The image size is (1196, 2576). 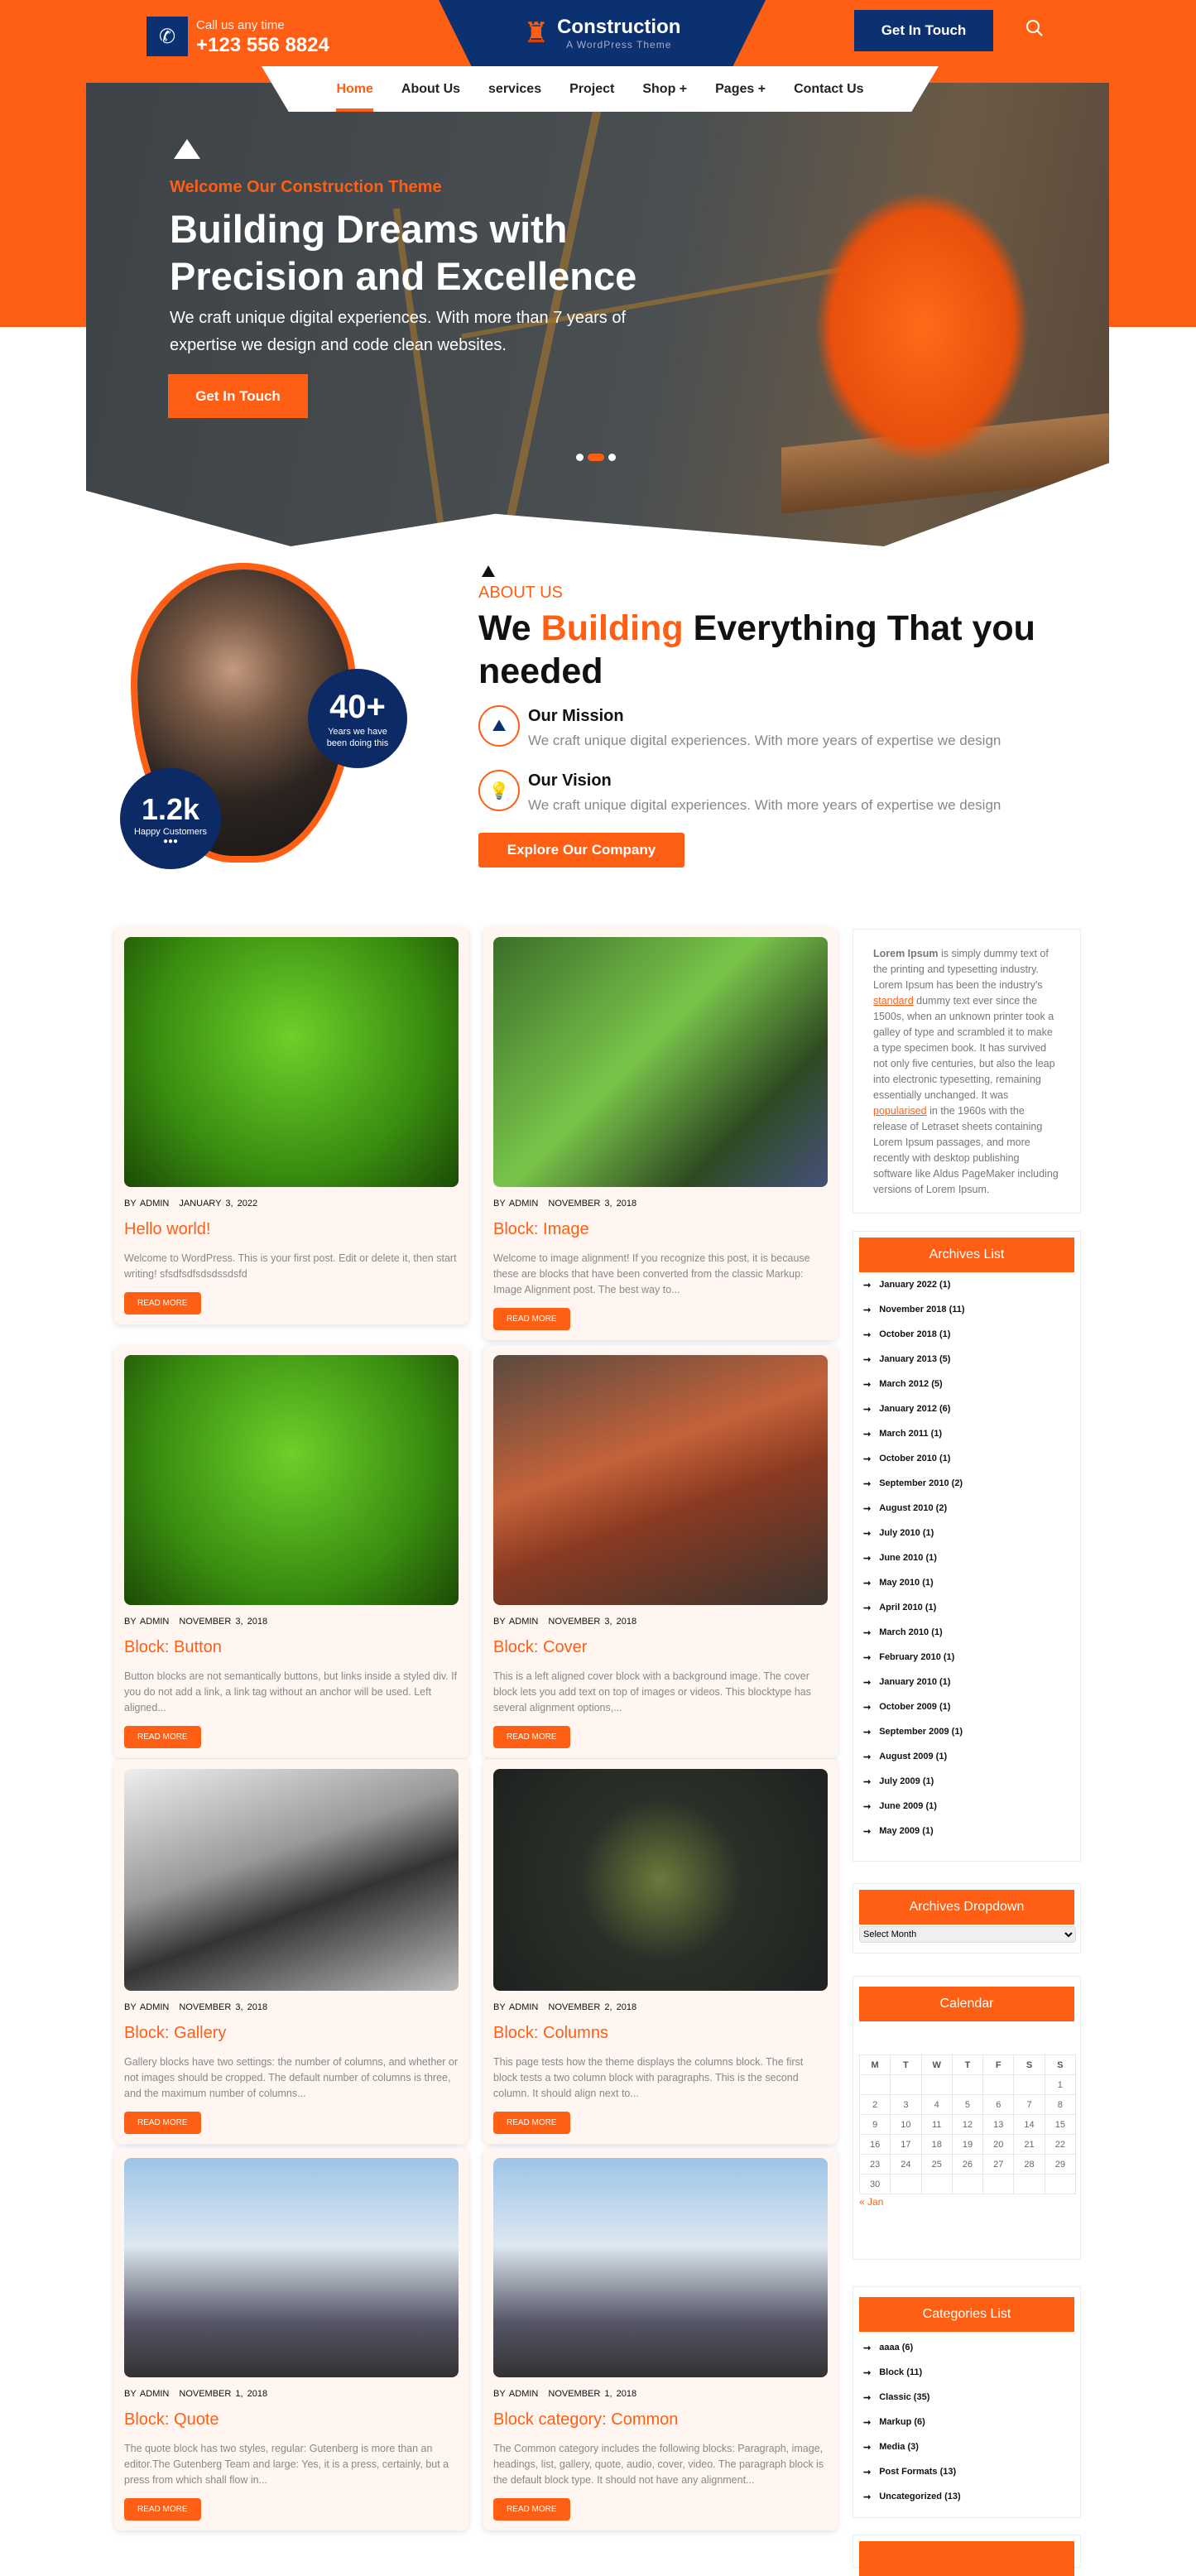 I want to click on list-link: April 2010 (1), so click(x=907, y=1607).